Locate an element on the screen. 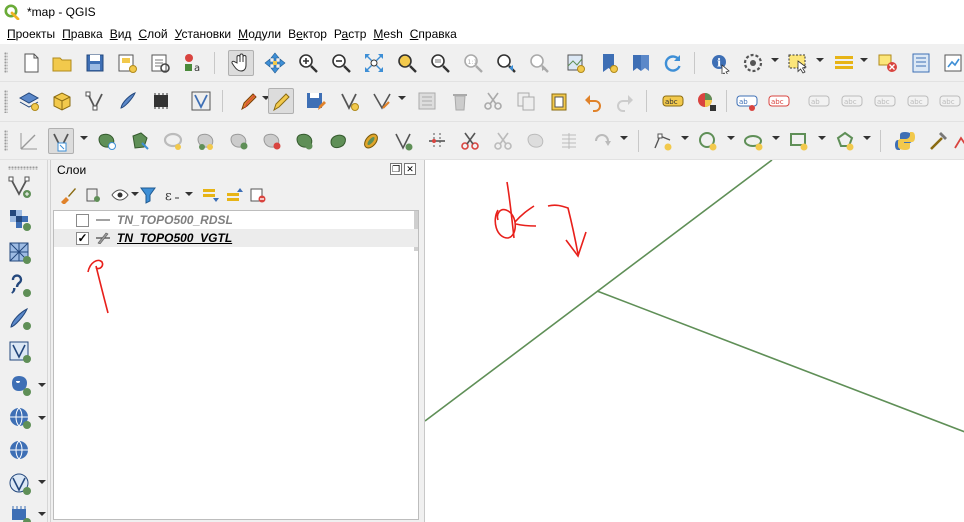 This screenshot has height=522, width=964. add-wms-layer-icon is located at coordinates (20, 418).